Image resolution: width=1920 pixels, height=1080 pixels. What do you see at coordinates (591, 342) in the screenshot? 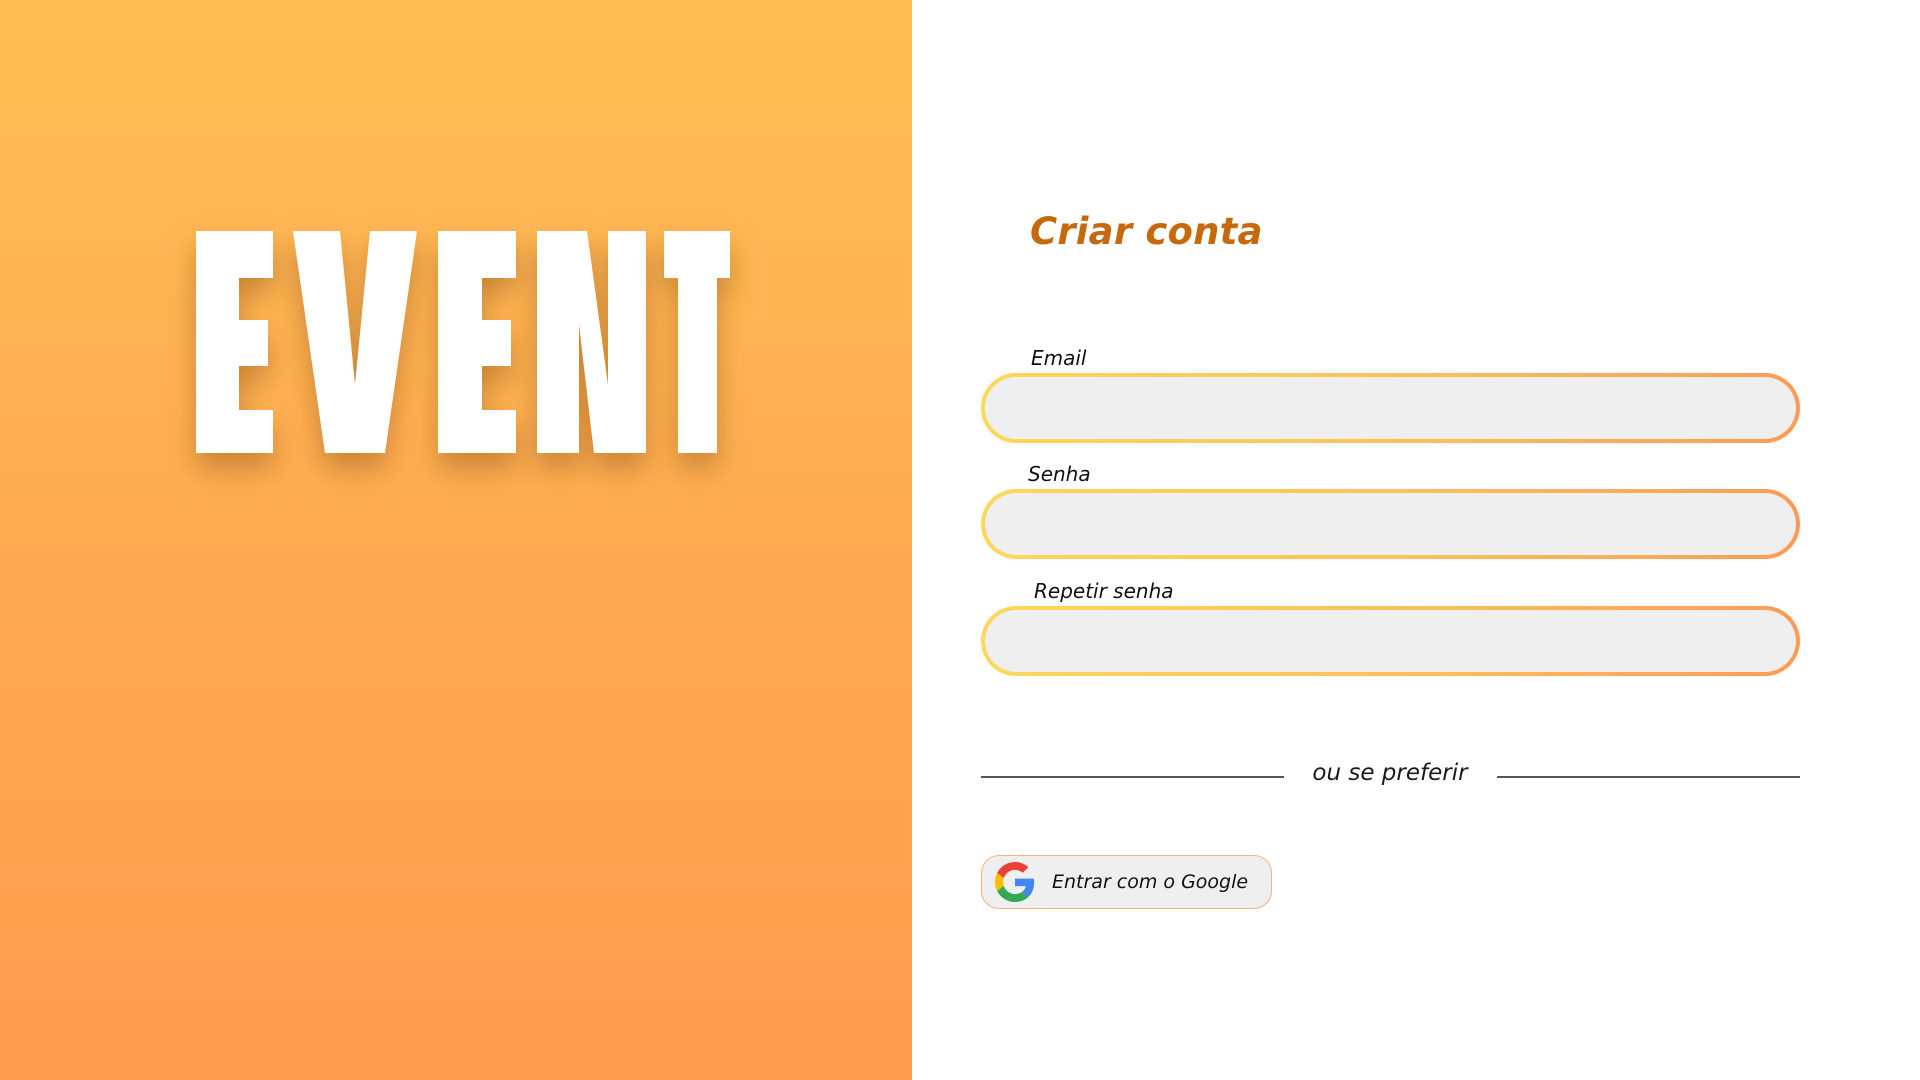
I see `logo-letter-n` at bounding box center [591, 342].